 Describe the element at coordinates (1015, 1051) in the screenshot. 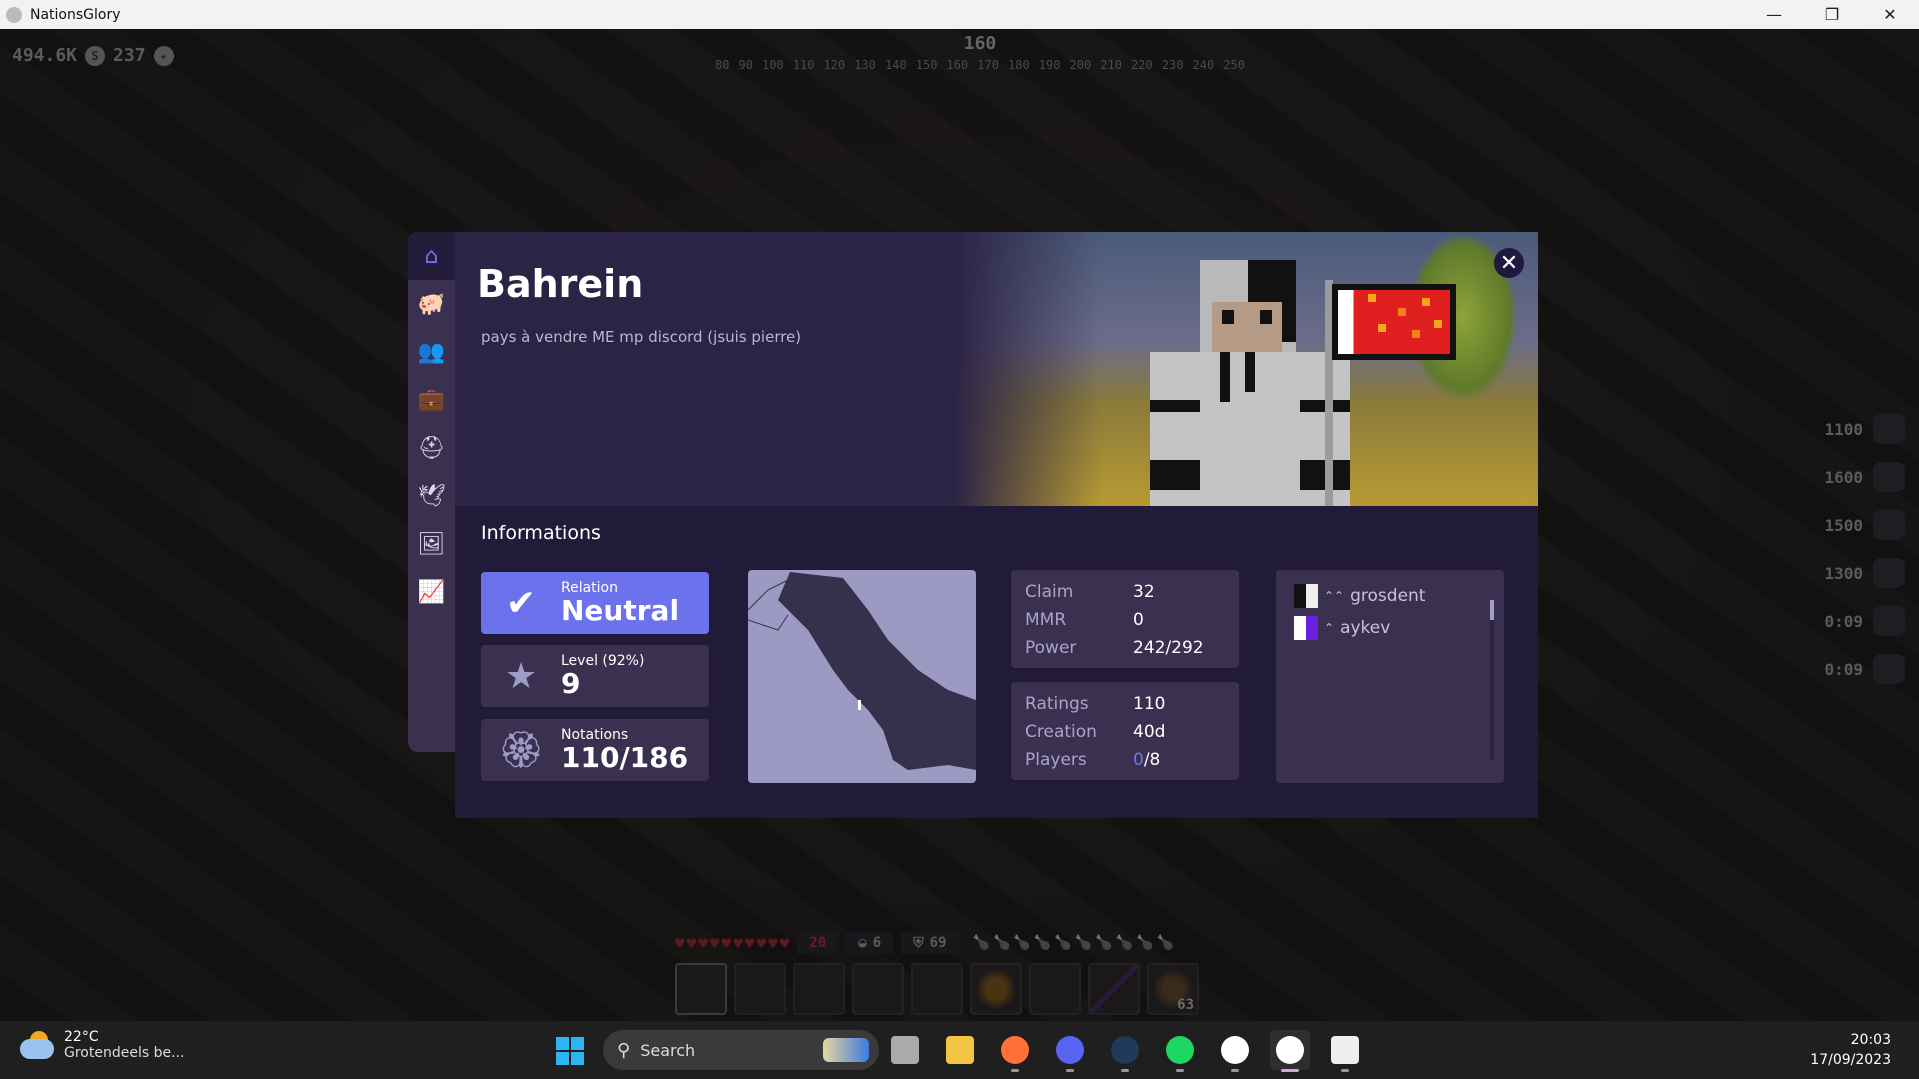

I see `taskbar-app-firefox` at that location.